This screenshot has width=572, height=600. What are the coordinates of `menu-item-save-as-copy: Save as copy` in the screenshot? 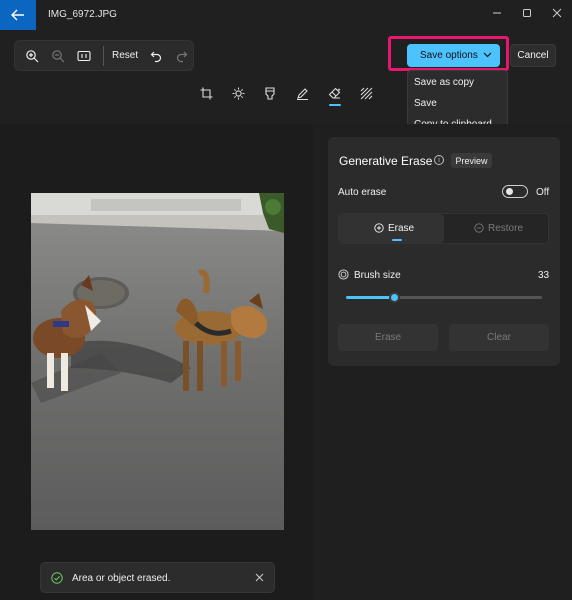 It's located at (444, 82).